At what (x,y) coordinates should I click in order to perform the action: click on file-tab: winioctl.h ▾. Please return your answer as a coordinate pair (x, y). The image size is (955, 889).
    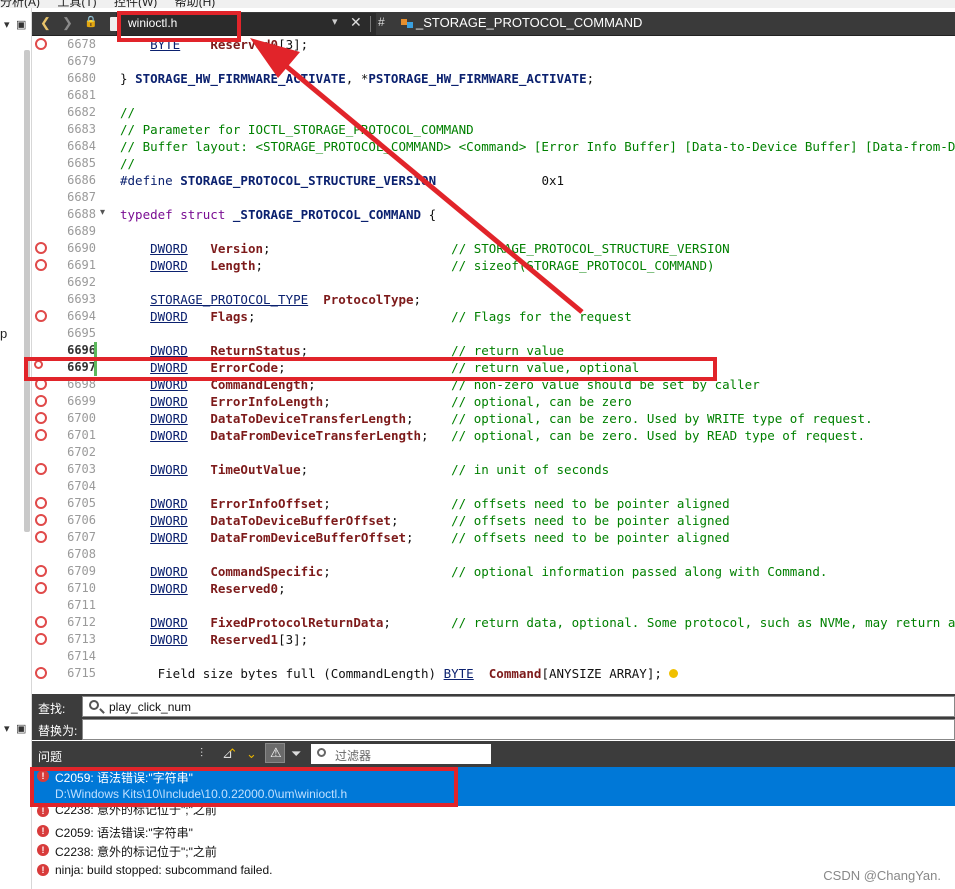
    Looking at the image, I should click on (243, 24).